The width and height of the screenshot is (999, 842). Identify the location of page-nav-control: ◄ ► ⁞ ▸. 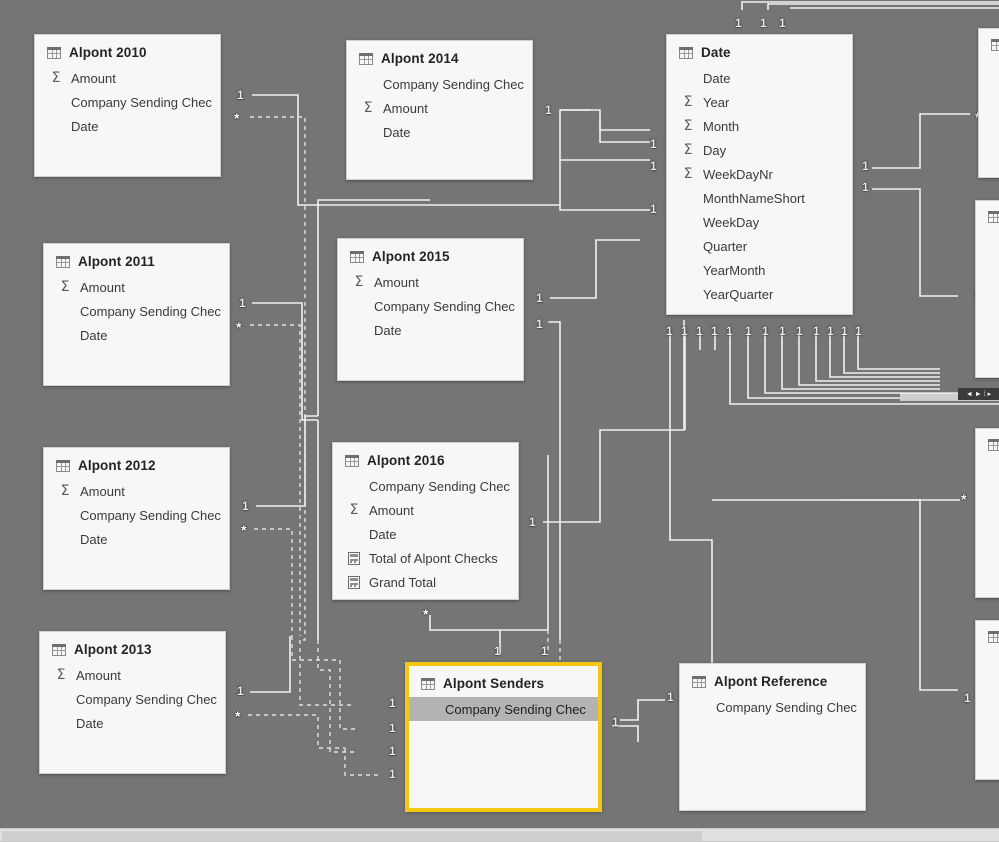
(978, 394).